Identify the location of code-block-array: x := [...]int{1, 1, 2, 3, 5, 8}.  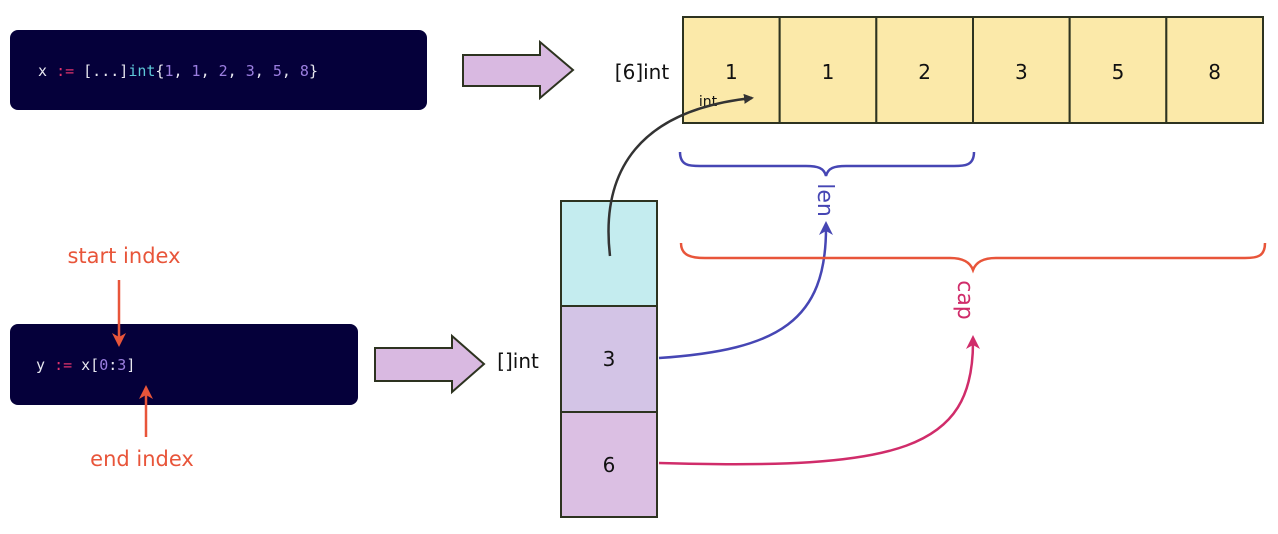
(218, 70).